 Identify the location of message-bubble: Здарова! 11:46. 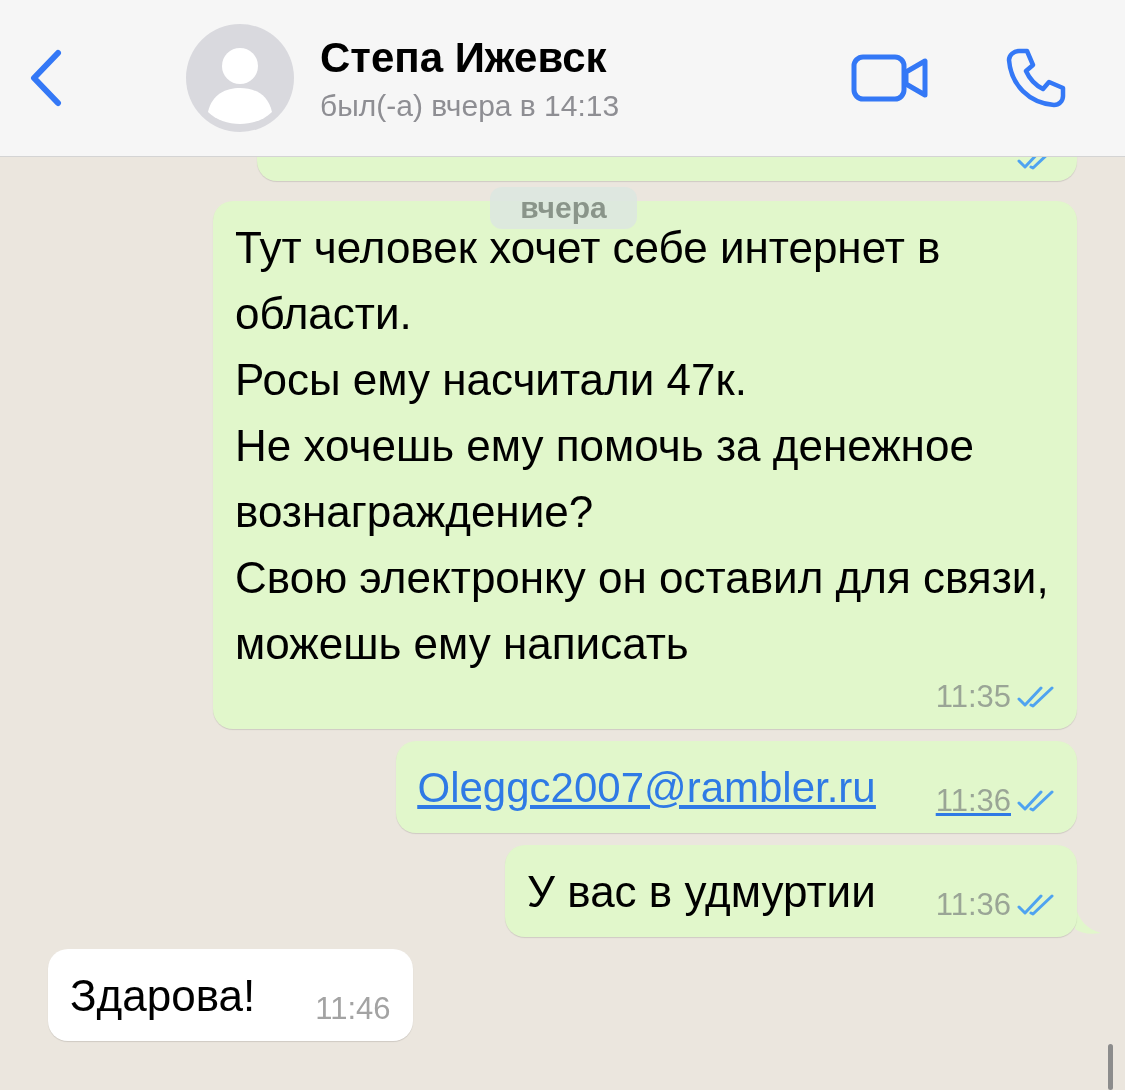
(230, 995).